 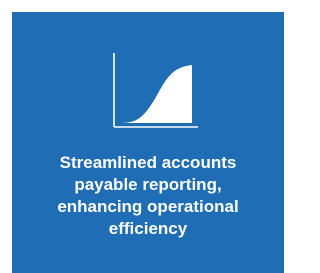 I want to click on growth-curve-chart-icon, so click(x=155, y=90).